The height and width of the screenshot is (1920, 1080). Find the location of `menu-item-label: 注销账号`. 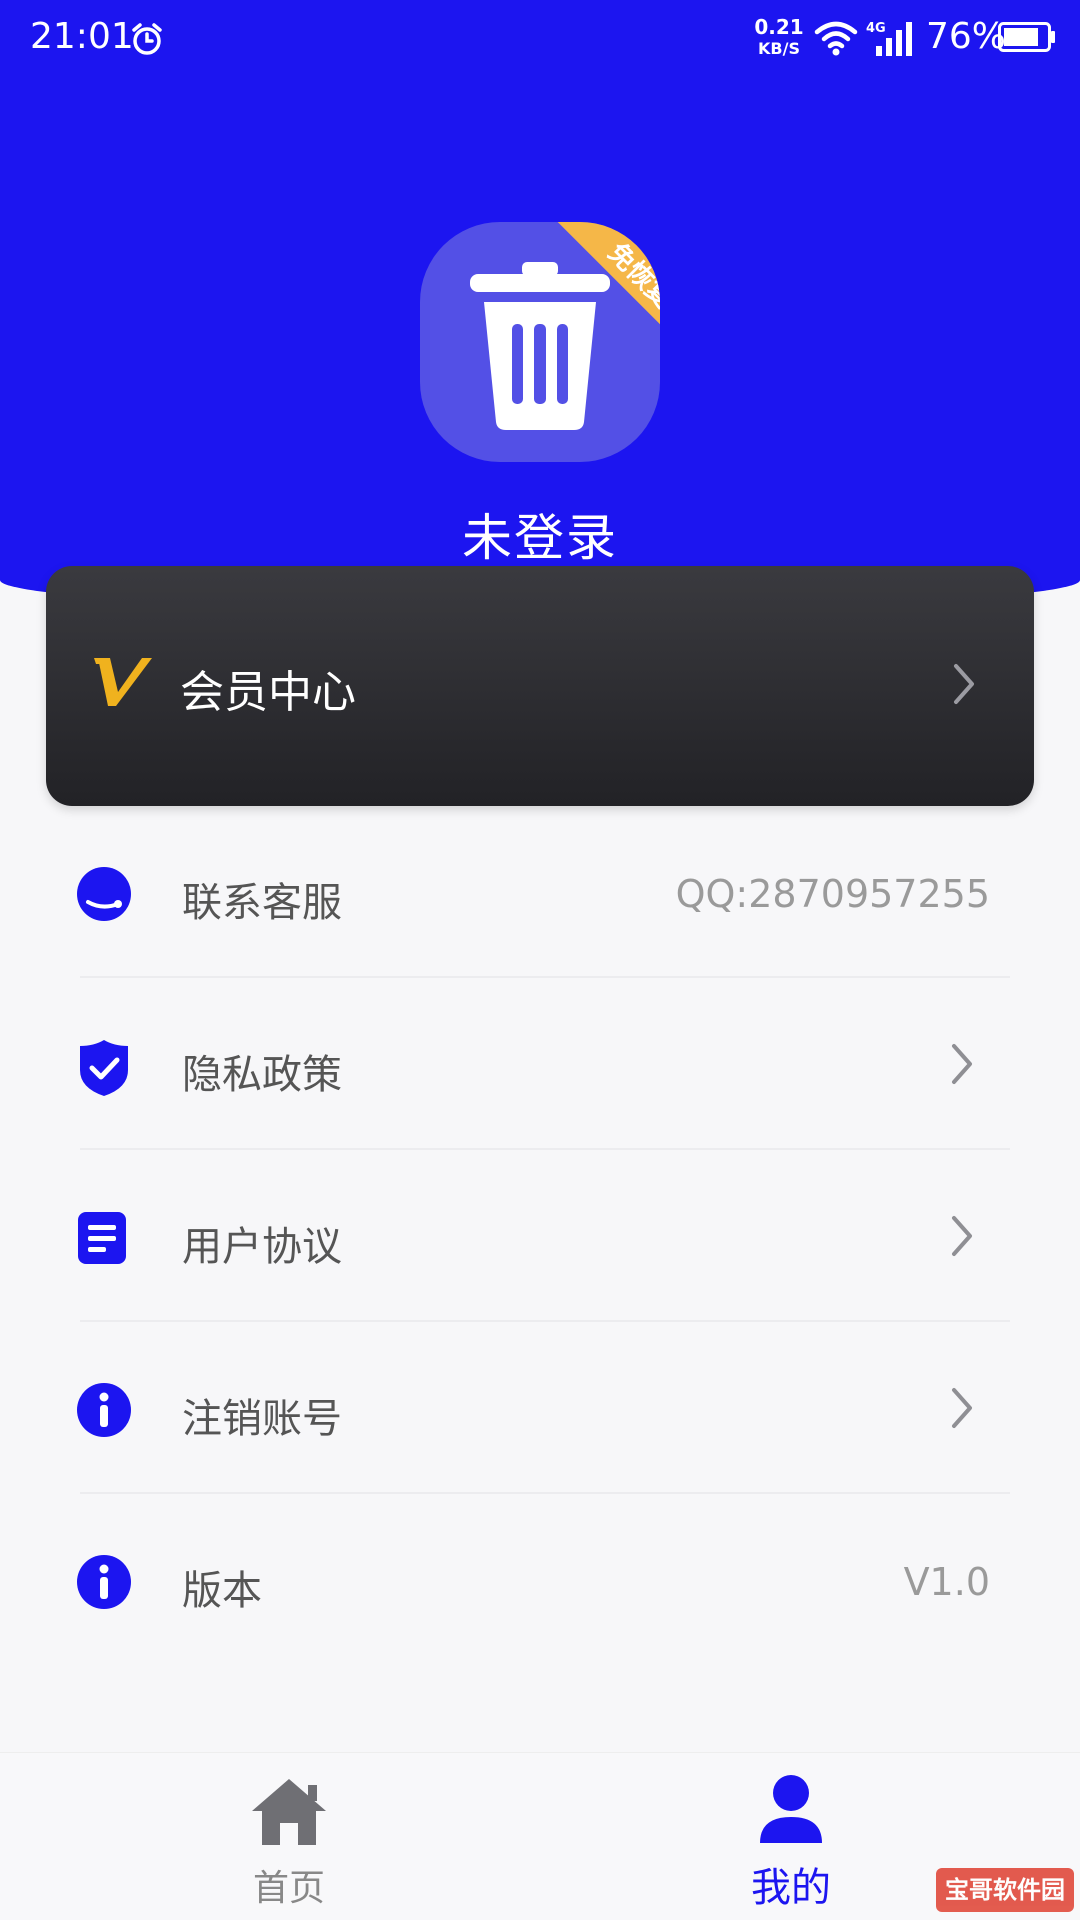

menu-item-label: 注销账号 is located at coordinates (262, 1419).